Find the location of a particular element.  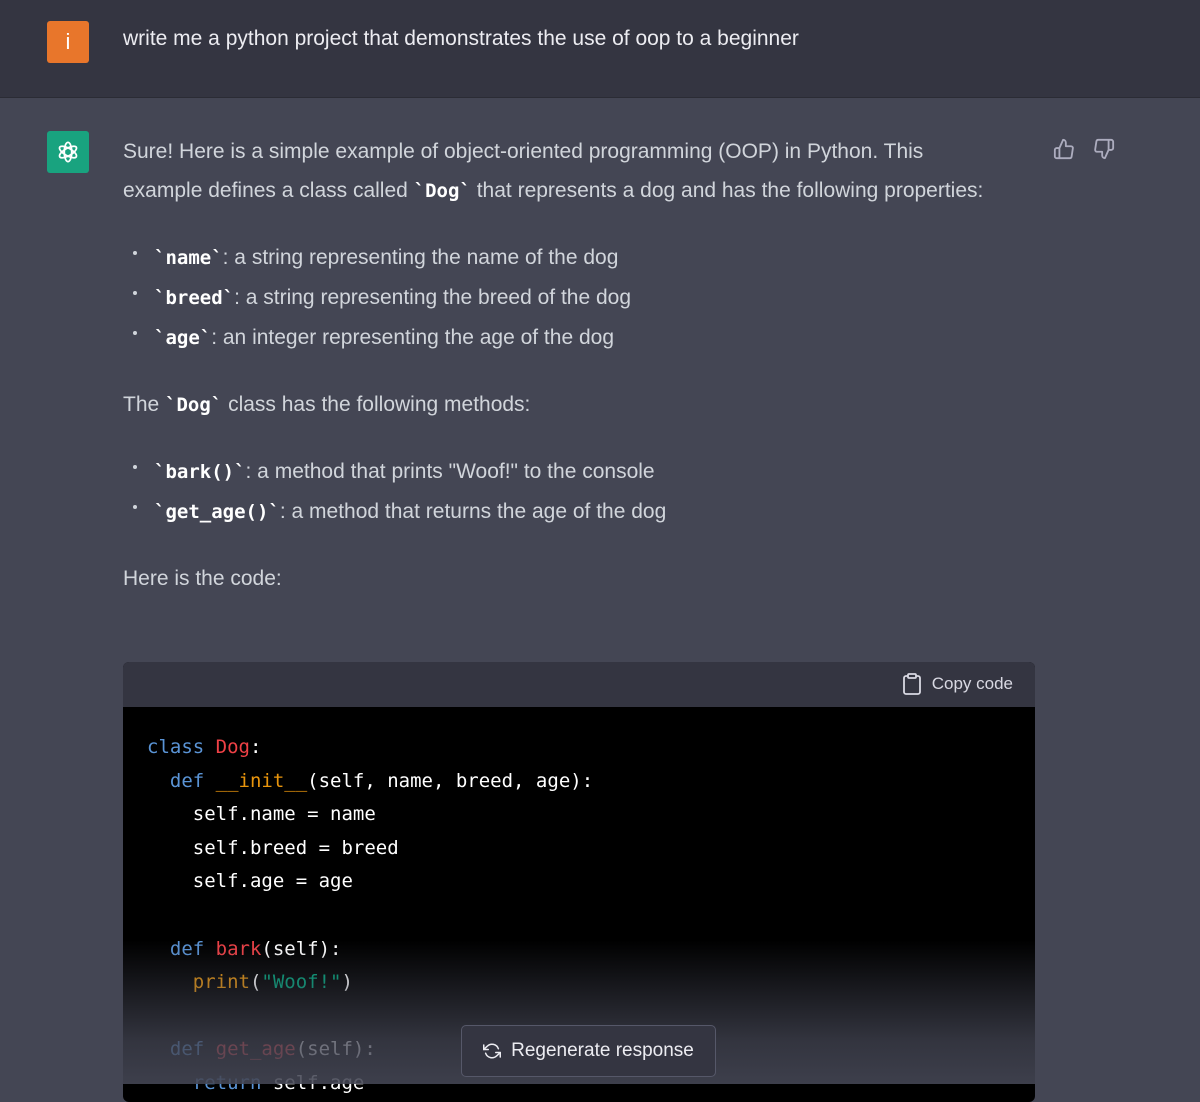

code-token: print is located at coordinates (221, 982).